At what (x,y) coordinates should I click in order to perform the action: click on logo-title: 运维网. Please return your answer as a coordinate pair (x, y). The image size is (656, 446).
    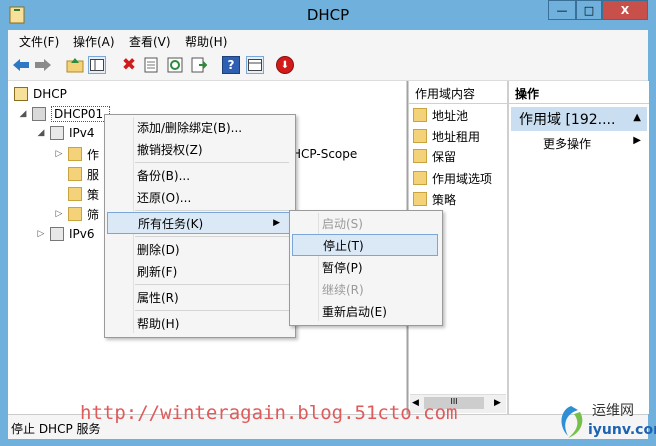
    Looking at the image, I should click on (613, 411).